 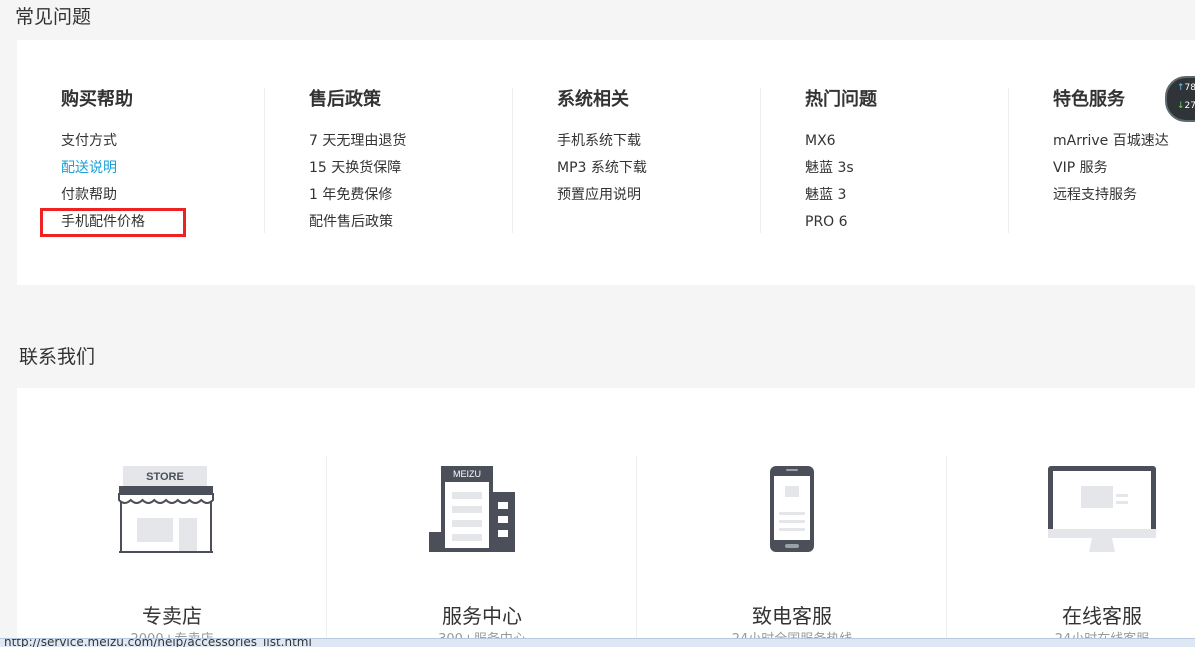 I want to click on faq-link-15day-exchange: 15 天换货保障, so click(x=411, y=168).